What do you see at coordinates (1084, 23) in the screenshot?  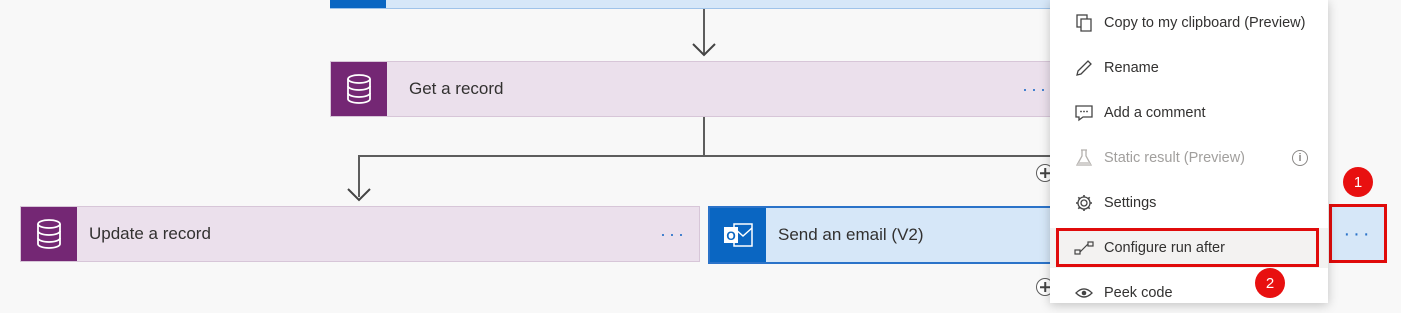 I see `copy-icon` at bounding box center [1084, 23].